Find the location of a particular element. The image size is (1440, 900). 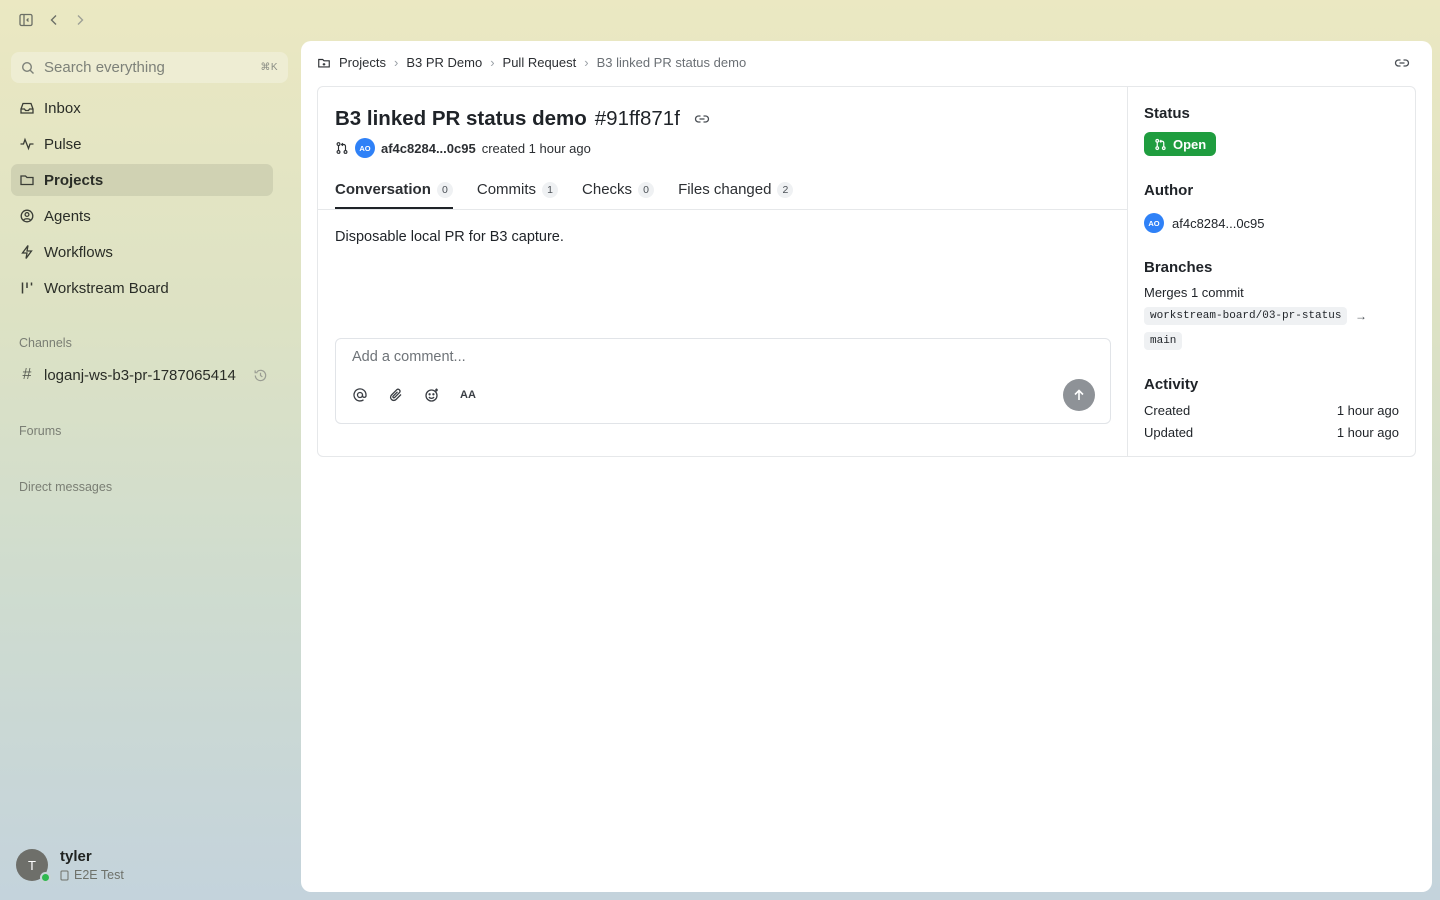

pr-description: Disposable local PR for B3 capture. is located at coordinates (449, 237).